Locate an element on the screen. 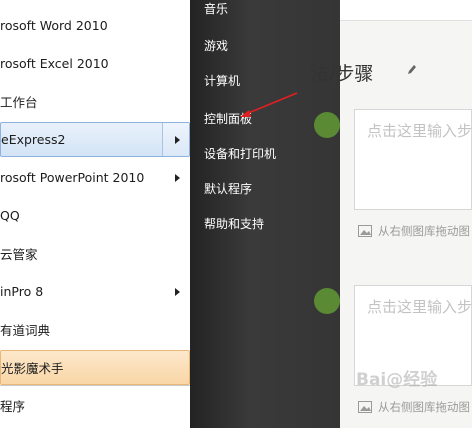 This screenshot has width=472, height=428. program-label: inPro 8 is located at coordinates (22, 291).